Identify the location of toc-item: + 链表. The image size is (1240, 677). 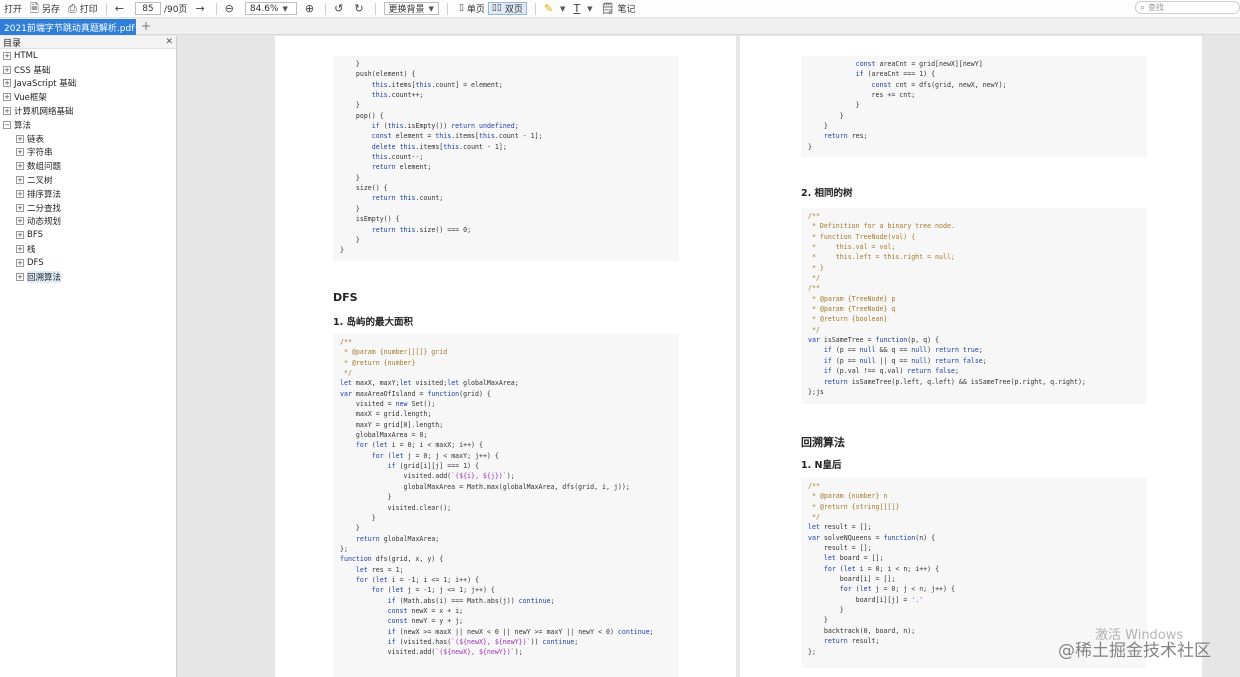
(88, 139).